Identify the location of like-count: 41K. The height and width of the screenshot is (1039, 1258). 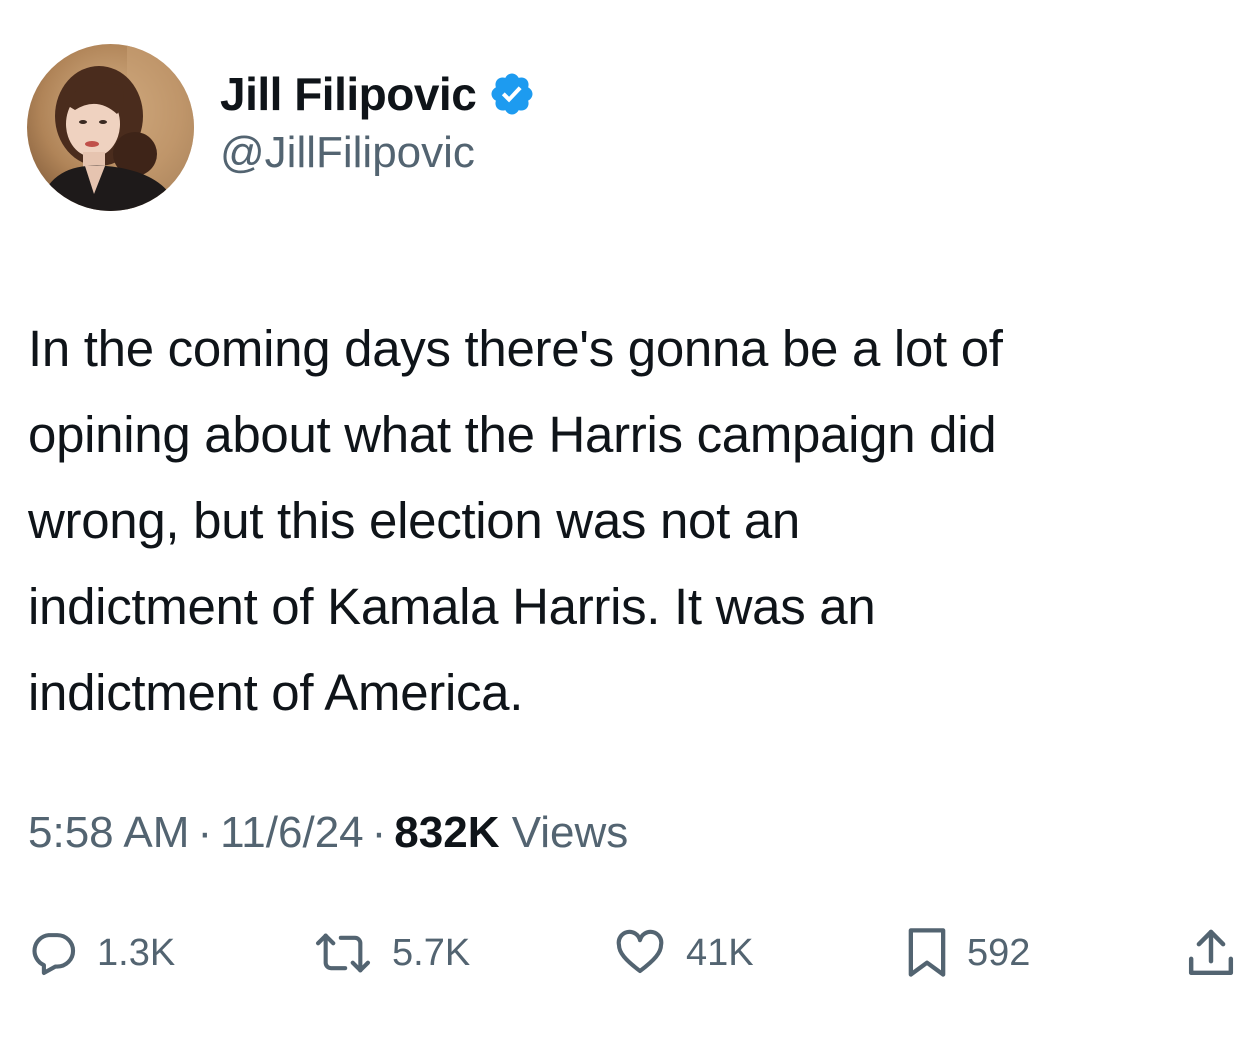
(720, 952).